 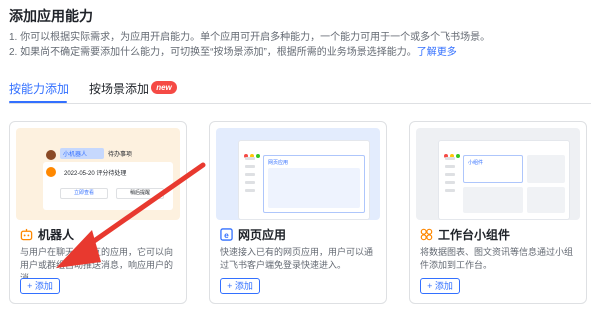 What do you see at coordinates (51, 155) in the screenshot?
I see `user-avatar` at bounding box center [51, 155].